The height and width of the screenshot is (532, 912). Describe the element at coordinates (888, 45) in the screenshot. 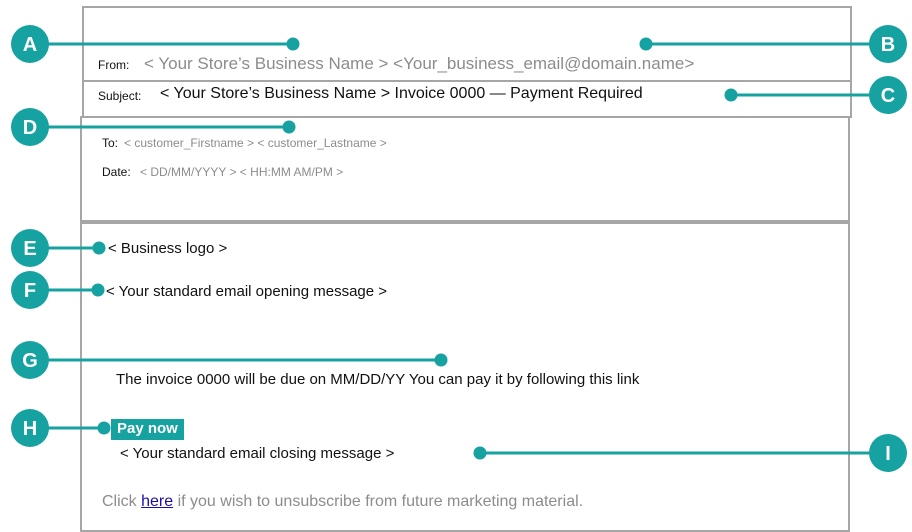

I see `callout-letter-b: B` at that location.